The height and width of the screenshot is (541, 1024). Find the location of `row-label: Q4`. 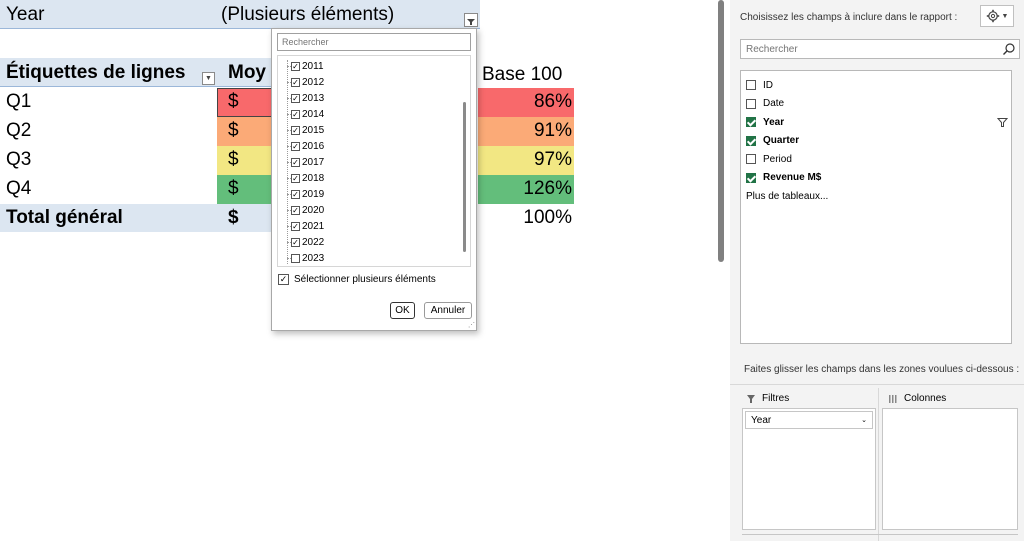

row-label: Q4 is located at coordinates (19, 188).